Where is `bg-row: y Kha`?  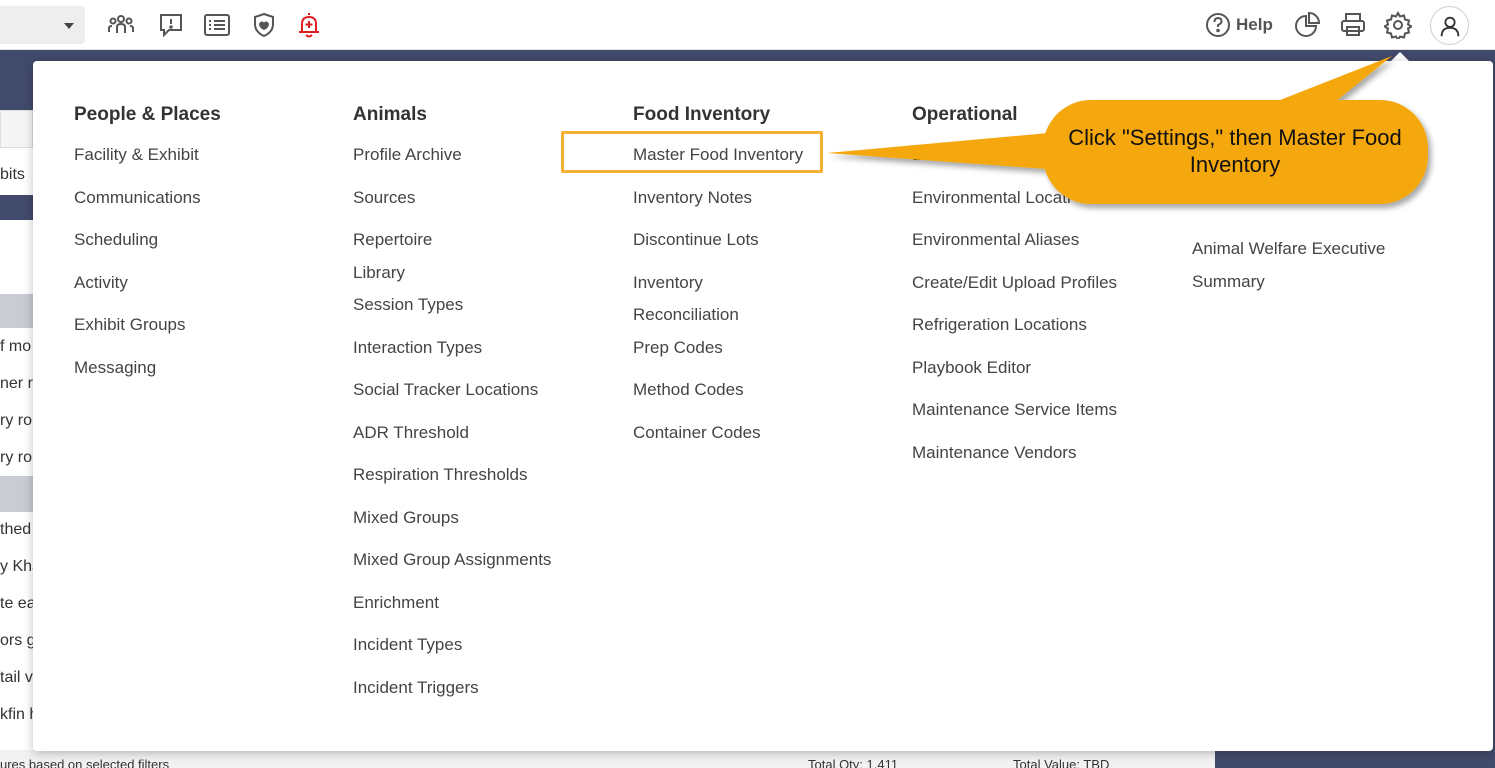
bg-row: y Kha is located at coordinates (16, 566).